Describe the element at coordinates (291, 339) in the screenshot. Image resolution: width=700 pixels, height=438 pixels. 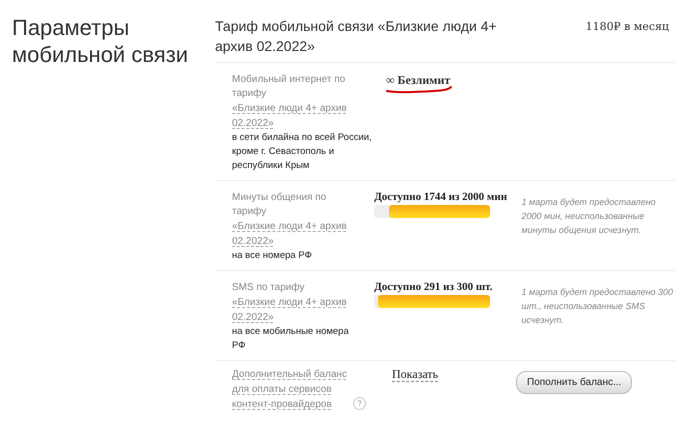
I see `row-description: на все мобильные номера РФ` at that location.